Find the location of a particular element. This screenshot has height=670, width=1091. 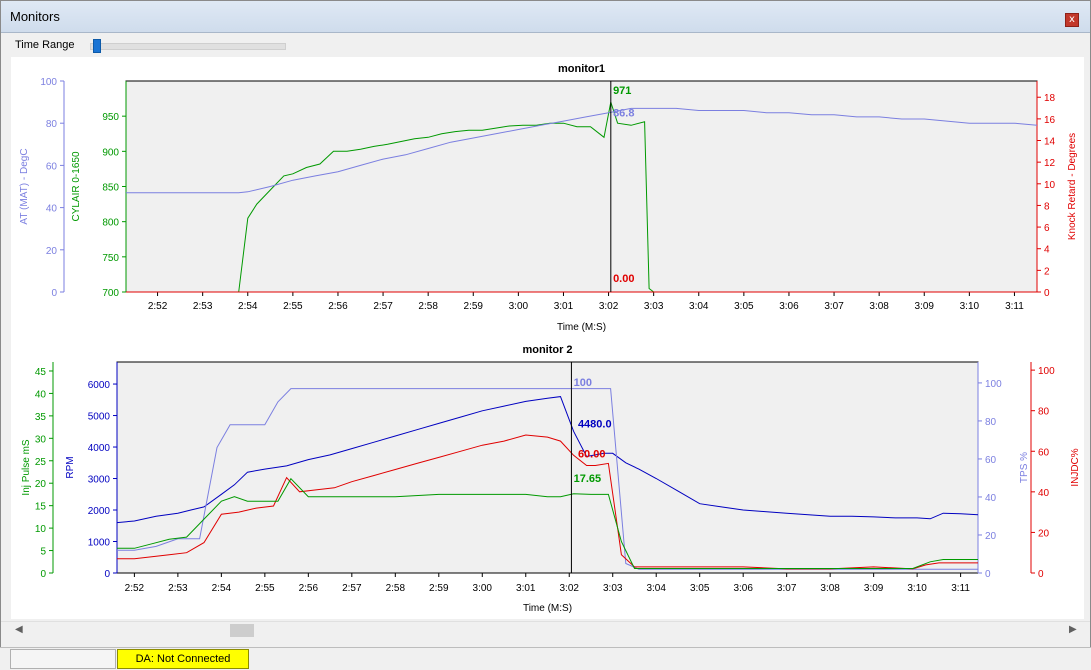

close-icon: x is located at coordinates (1072, 20).